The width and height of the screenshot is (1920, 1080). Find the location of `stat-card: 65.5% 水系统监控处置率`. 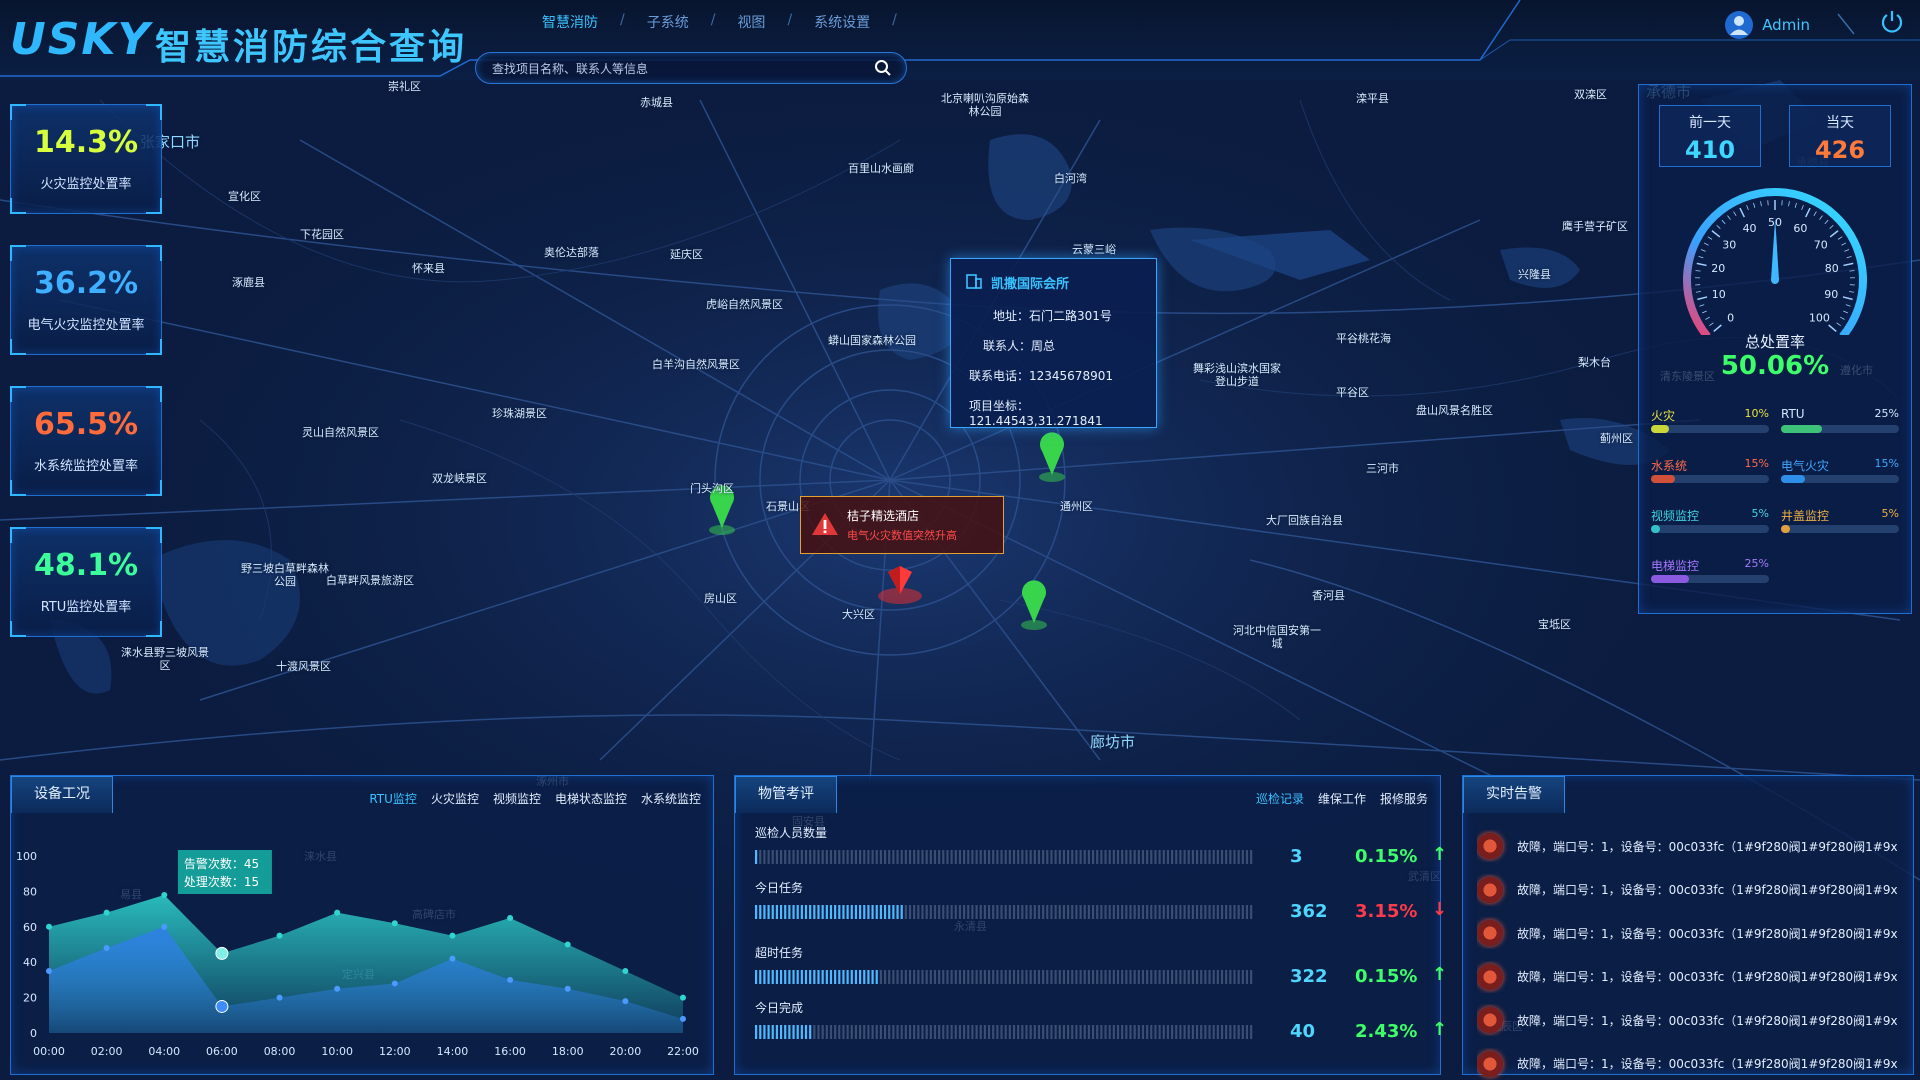

stat-card: 65.5% 水系统监控处置率 is located at coordinates (86, 441).